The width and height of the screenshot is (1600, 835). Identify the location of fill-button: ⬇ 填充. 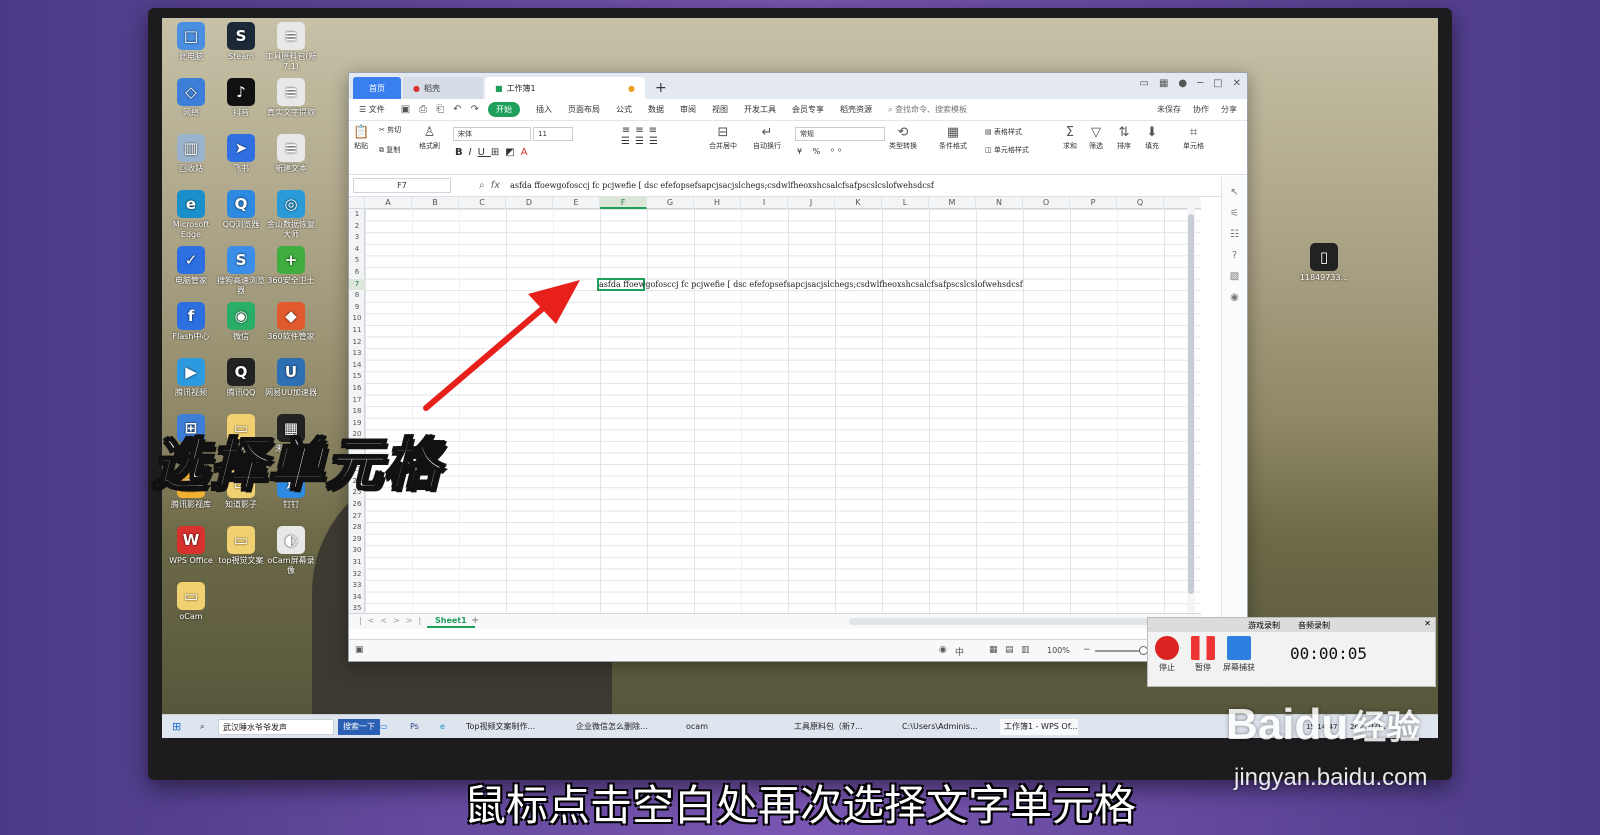
(1152, 138).